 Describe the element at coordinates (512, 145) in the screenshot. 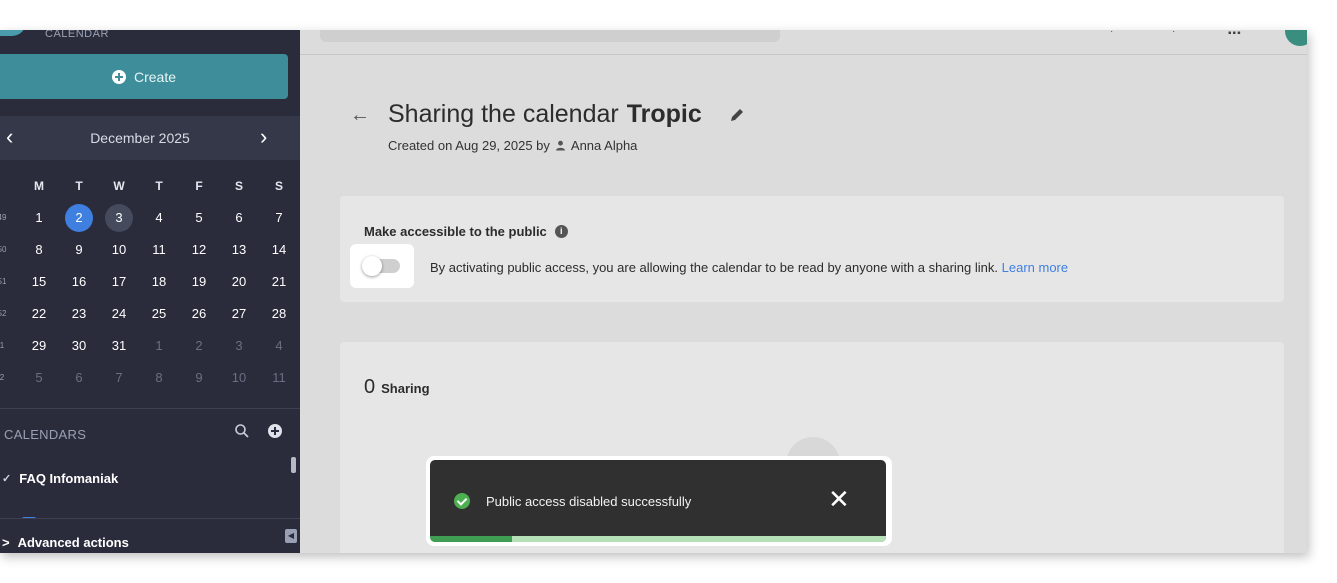

I see `created-info: Created on Aug 29, 2025 by Anna Alpha` at that location.